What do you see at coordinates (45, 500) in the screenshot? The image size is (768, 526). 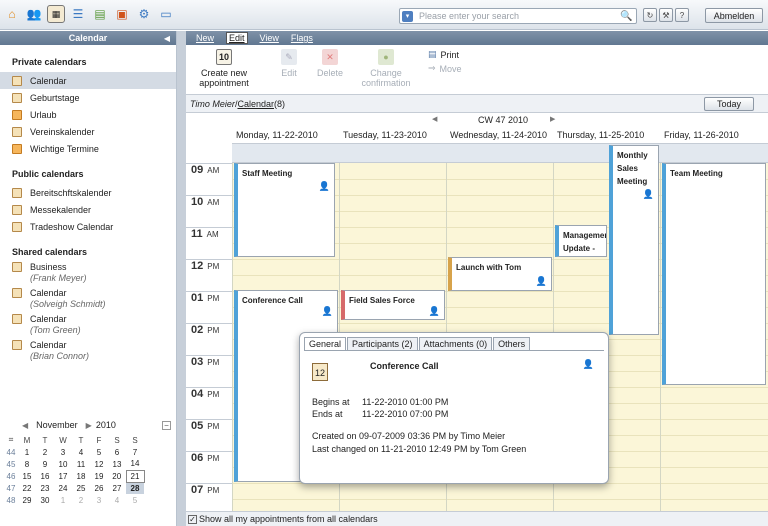 I see `mini-day: 30` at bounding box center [45, 500].